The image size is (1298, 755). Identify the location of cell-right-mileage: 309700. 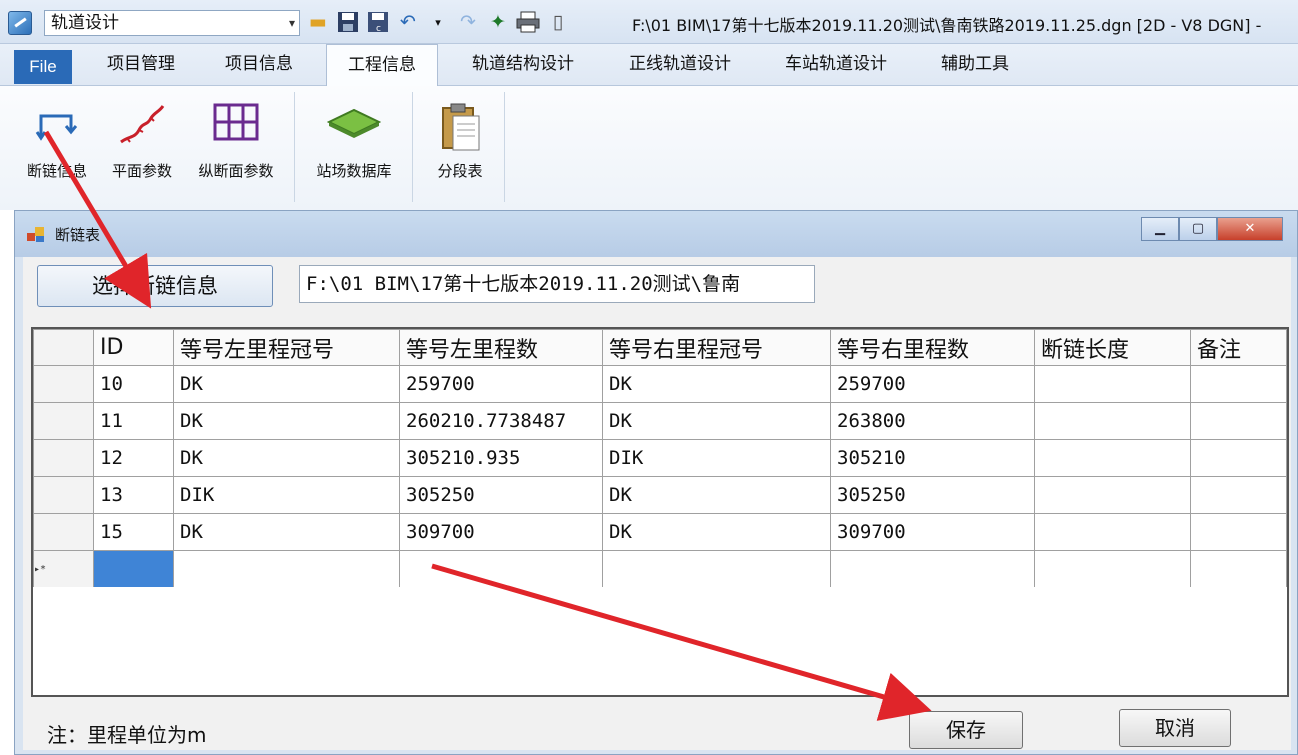
(932, 532).